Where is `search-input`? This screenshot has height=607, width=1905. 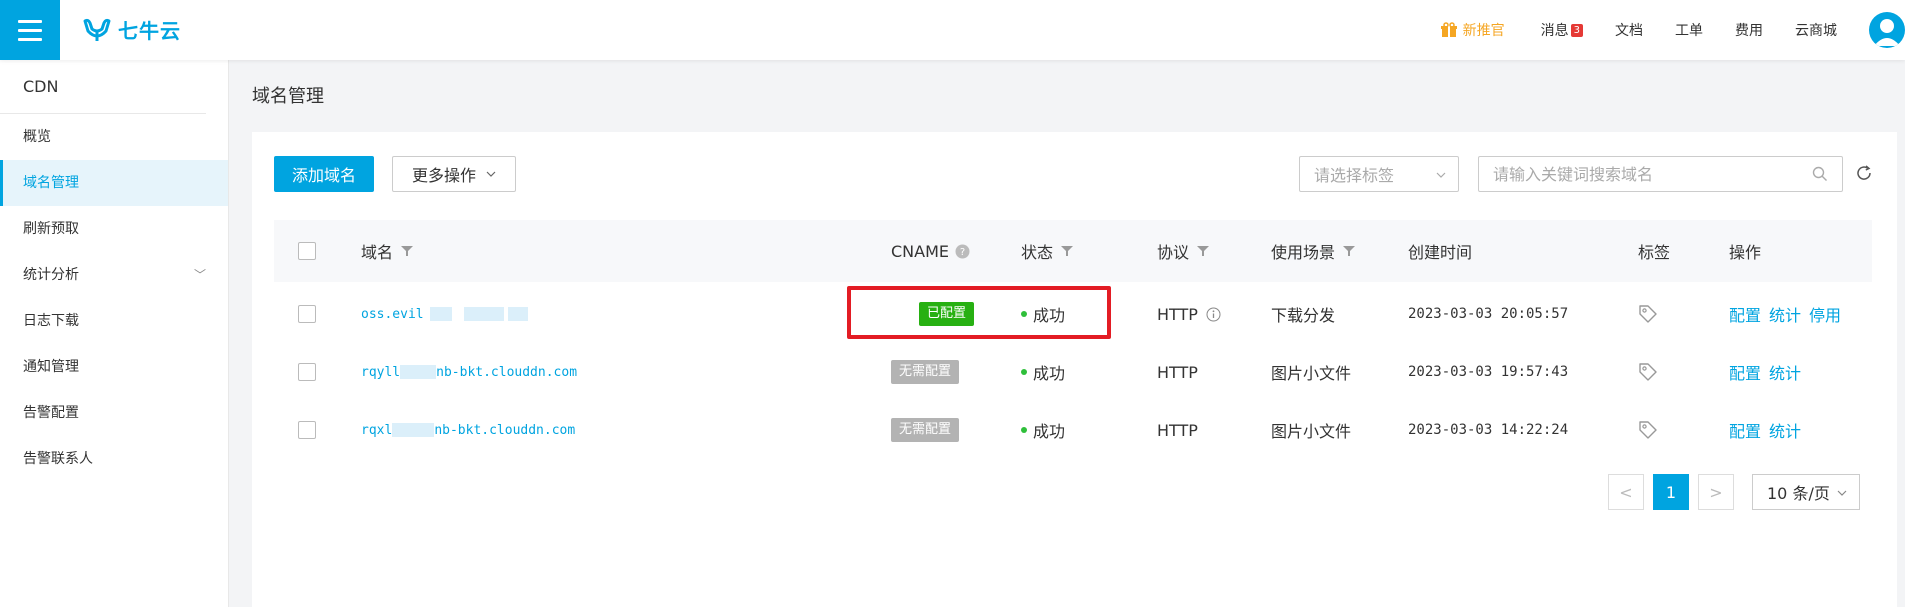 search-input is located at coordinates (1639, 174).